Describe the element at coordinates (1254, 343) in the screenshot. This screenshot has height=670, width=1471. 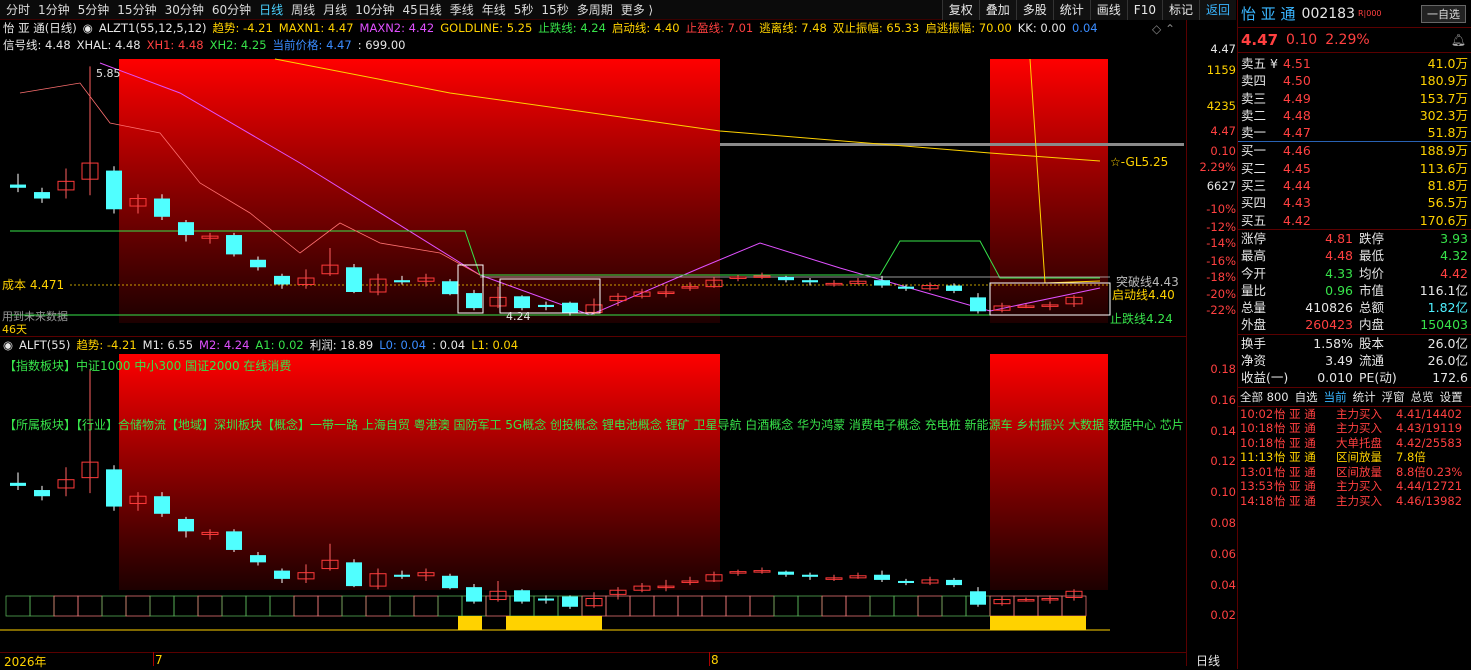
I see `stat-label: 换手` at that location.